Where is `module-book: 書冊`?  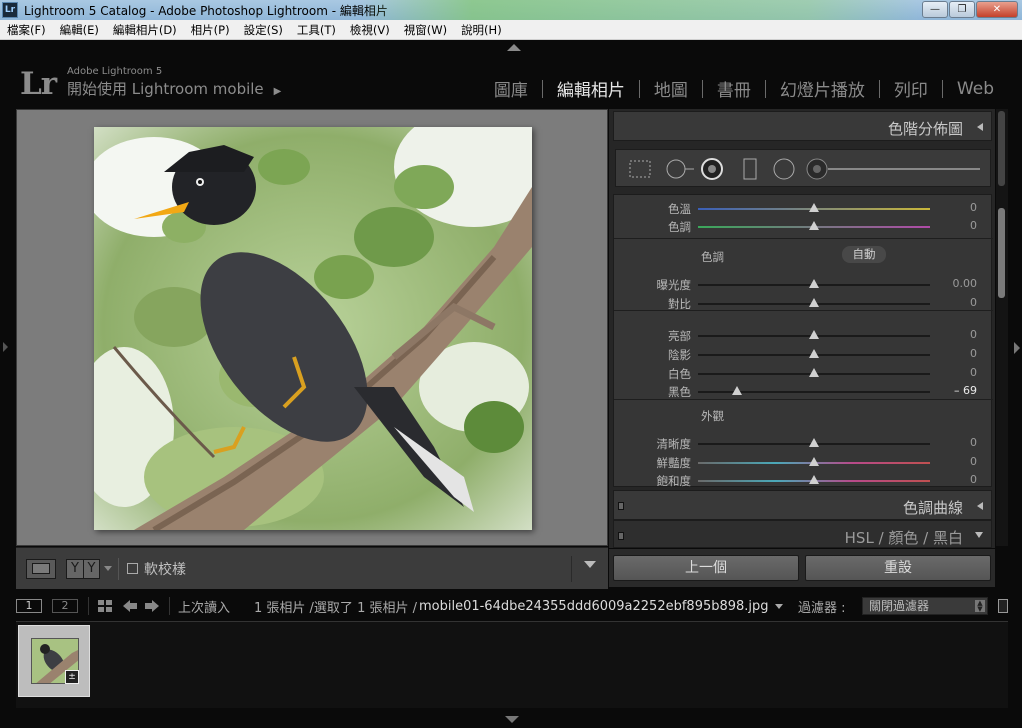 module-book: 書冊 is located at coordinates (734, 88).